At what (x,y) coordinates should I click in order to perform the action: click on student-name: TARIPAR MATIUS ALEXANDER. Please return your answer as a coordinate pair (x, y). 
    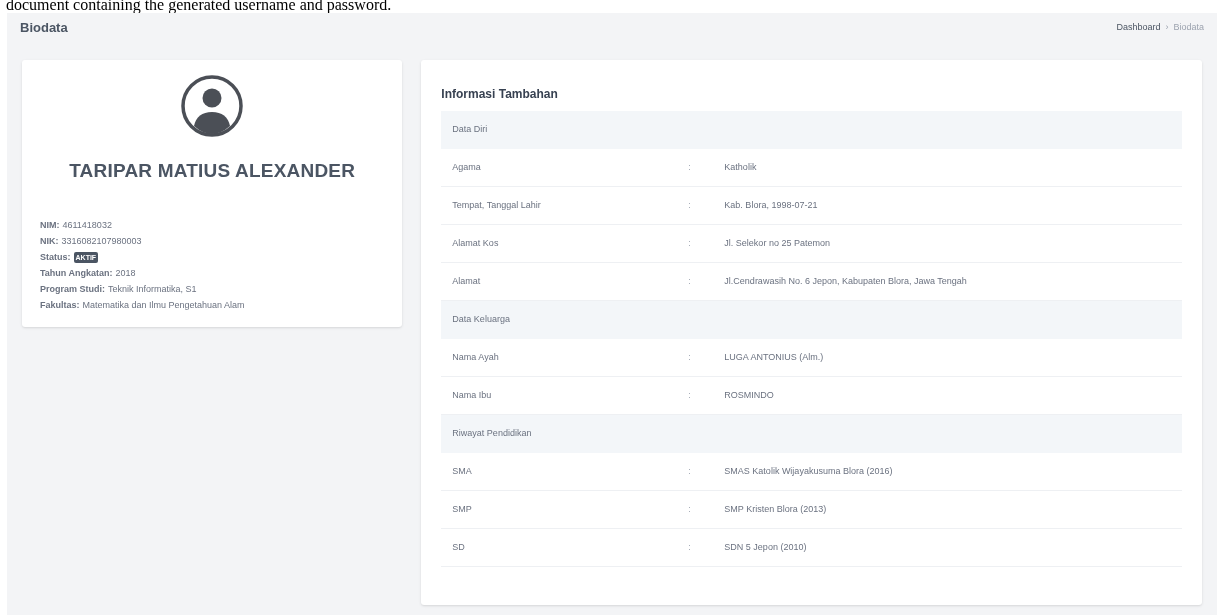
    Looking at the image, I should click on (212, 171).